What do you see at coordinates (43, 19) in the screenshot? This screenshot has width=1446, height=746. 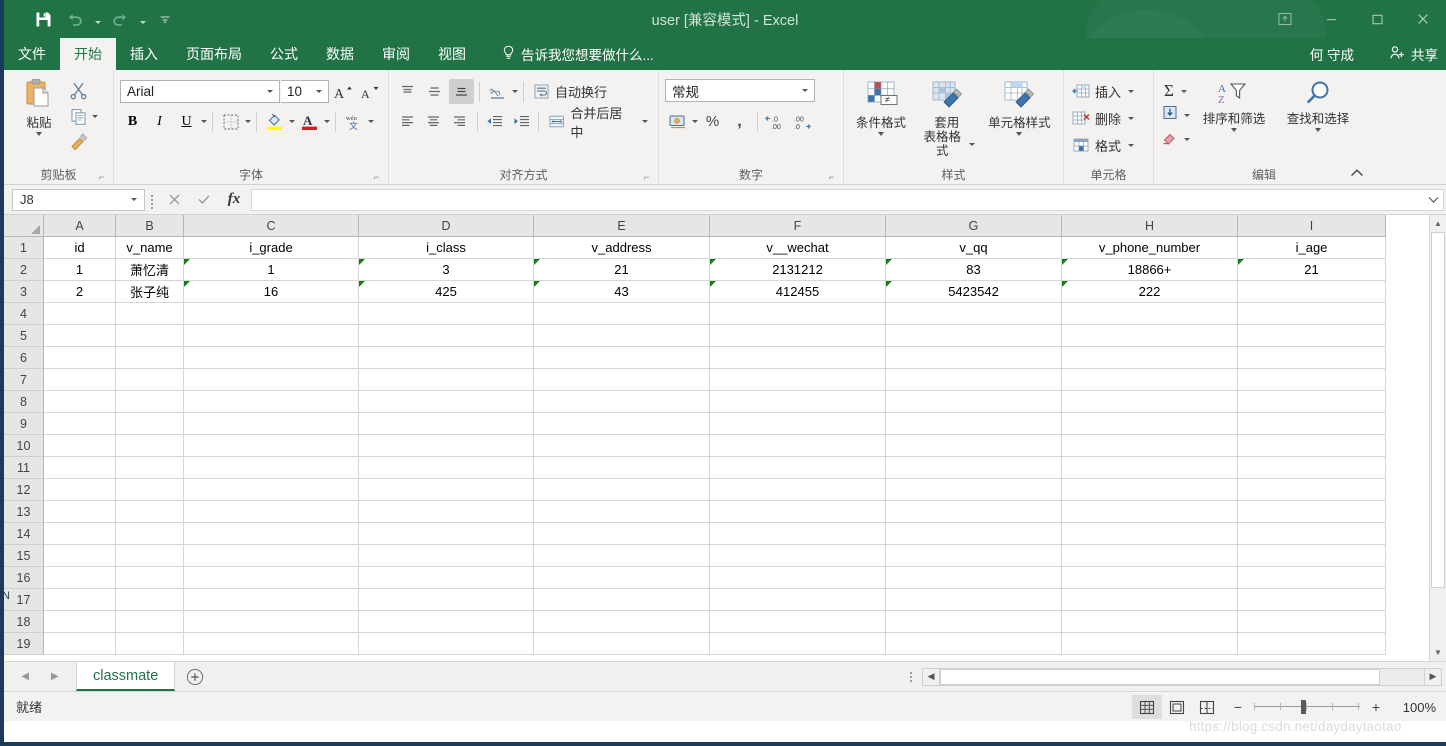 I see `save-icon` at bounding box center [43, 19].